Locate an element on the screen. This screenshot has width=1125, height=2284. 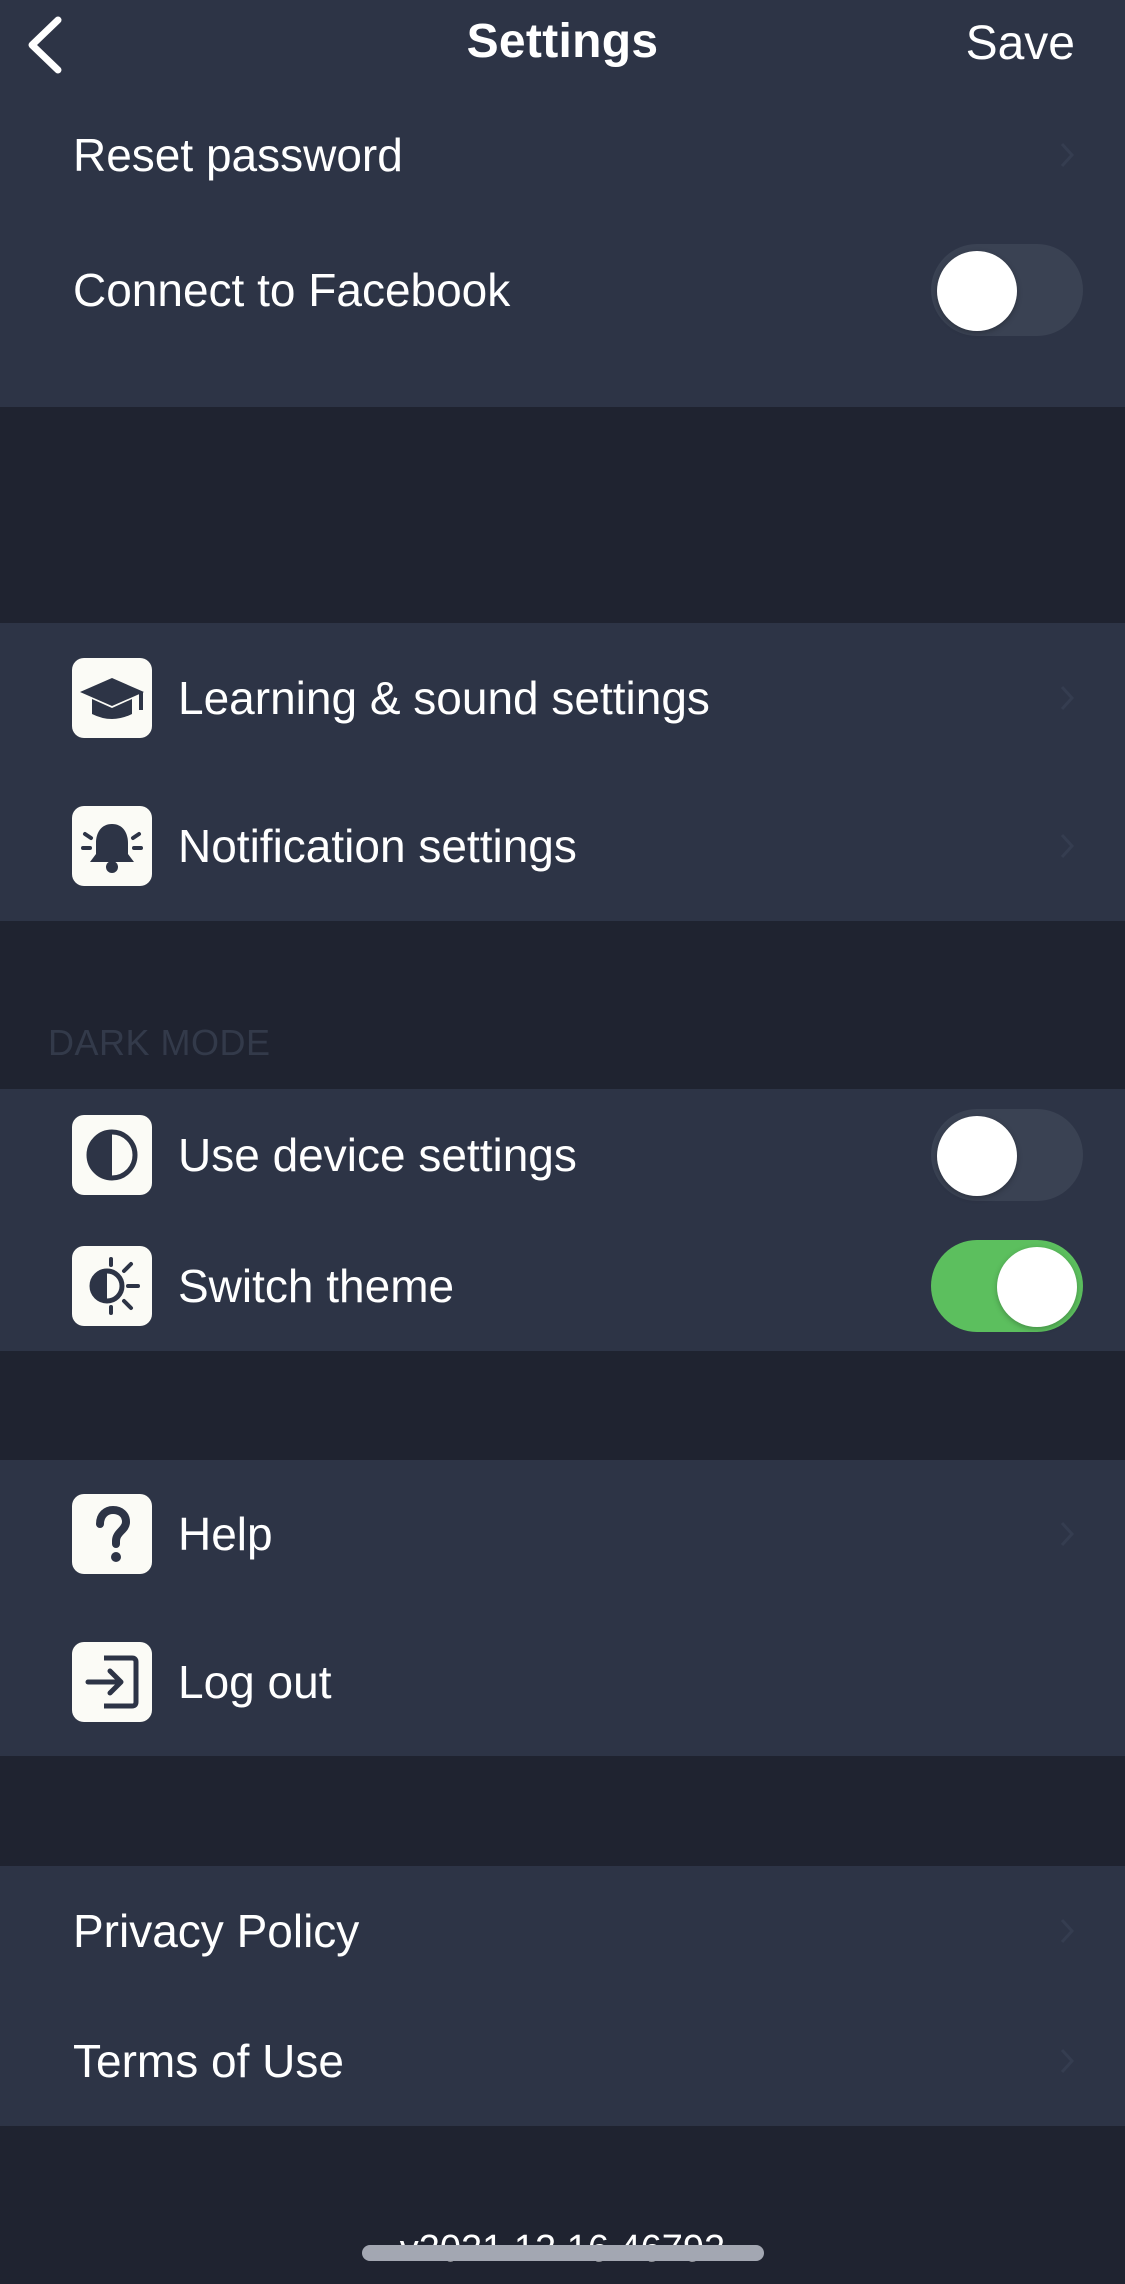
reset-password-label: Reset password is located at coordinates (238, 155).